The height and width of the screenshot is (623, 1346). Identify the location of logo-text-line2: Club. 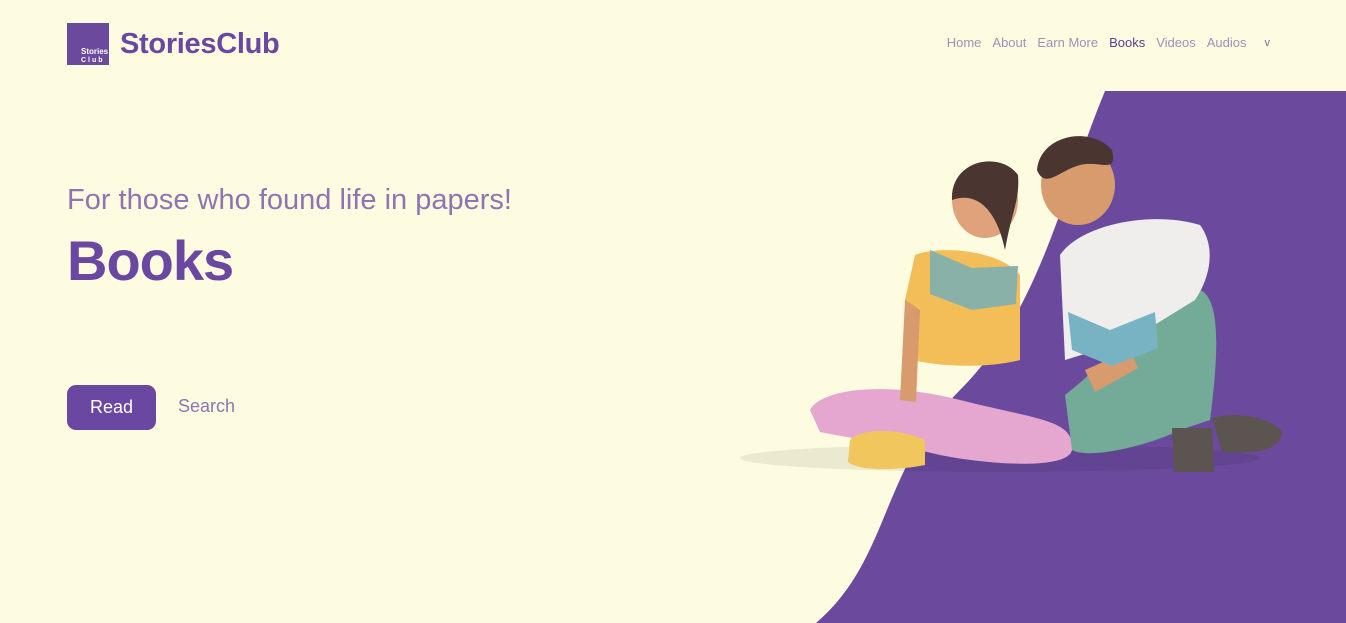
(93, 60).